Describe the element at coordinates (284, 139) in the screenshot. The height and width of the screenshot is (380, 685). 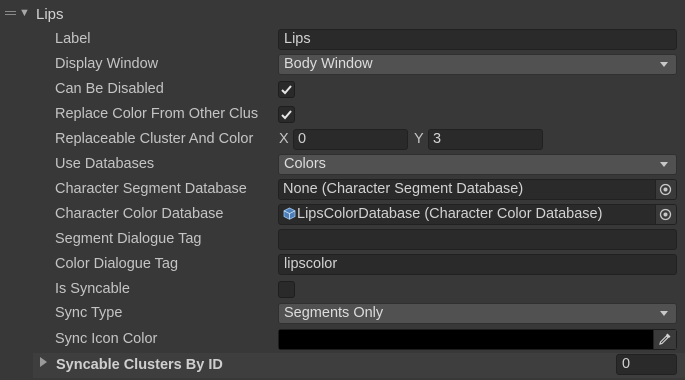
I see `x-label: X` at that location.